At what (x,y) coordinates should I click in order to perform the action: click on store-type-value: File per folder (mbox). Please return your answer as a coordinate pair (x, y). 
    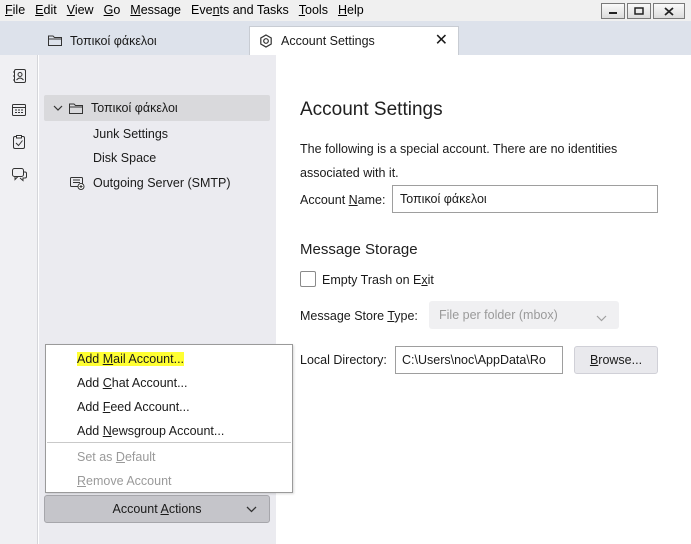
    Looking at the image, I should click on (498, 315).